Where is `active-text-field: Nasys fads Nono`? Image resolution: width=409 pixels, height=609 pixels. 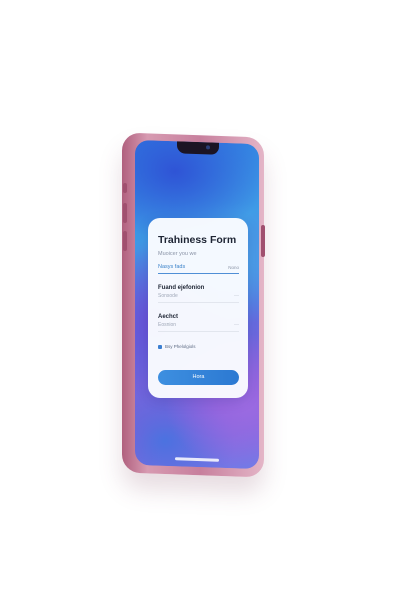
active-text-field: Nasys fads Nono is located at coordinates (198, 269).